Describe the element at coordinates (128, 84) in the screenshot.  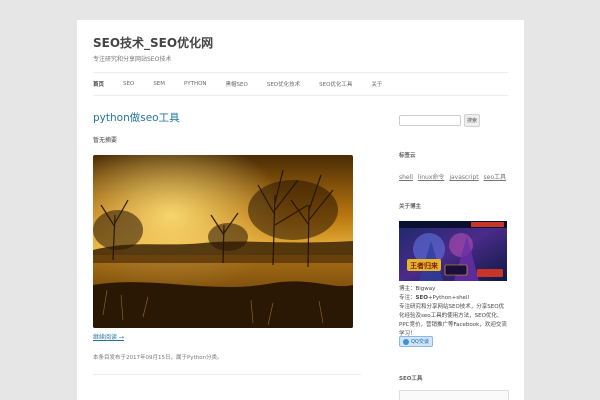
I see `nav-item-seo: SEO` at that location.